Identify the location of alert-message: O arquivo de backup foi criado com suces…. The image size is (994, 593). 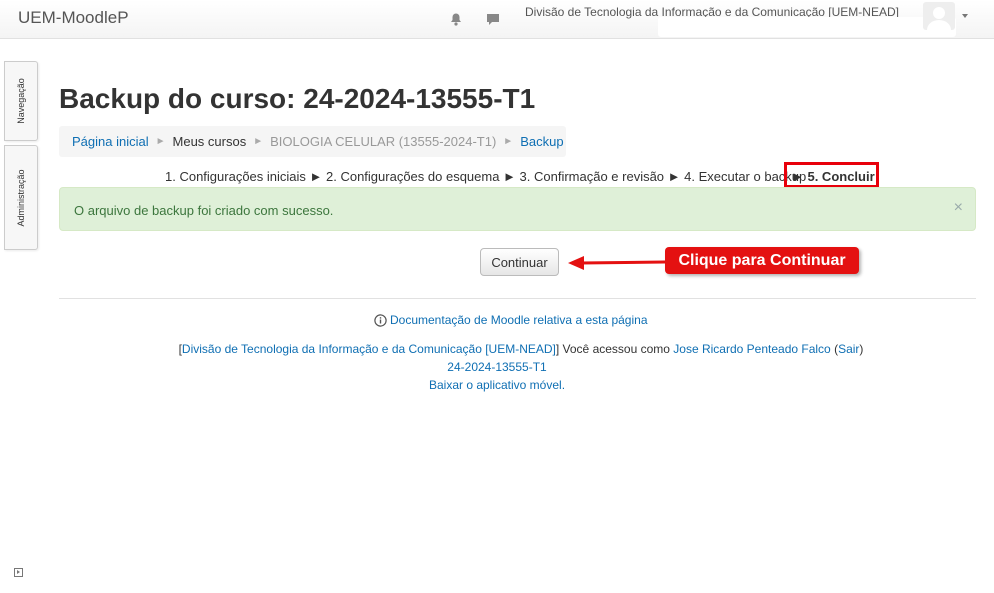
(204, 210).